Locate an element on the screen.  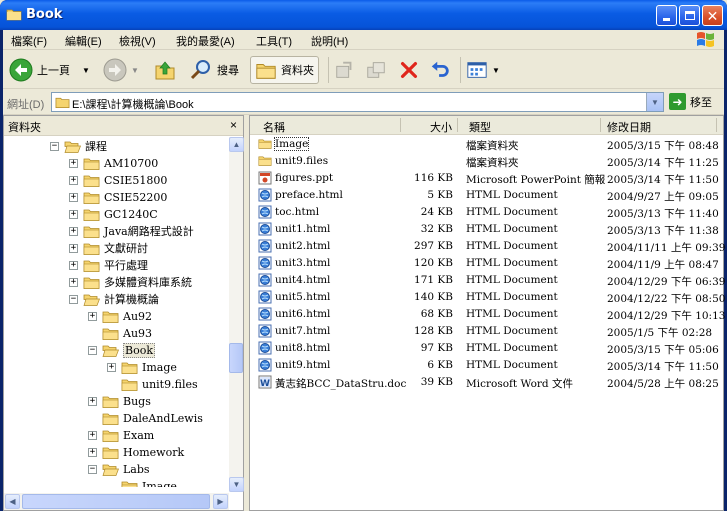
column-name: 名稱 is located at coordinates (274, 127).